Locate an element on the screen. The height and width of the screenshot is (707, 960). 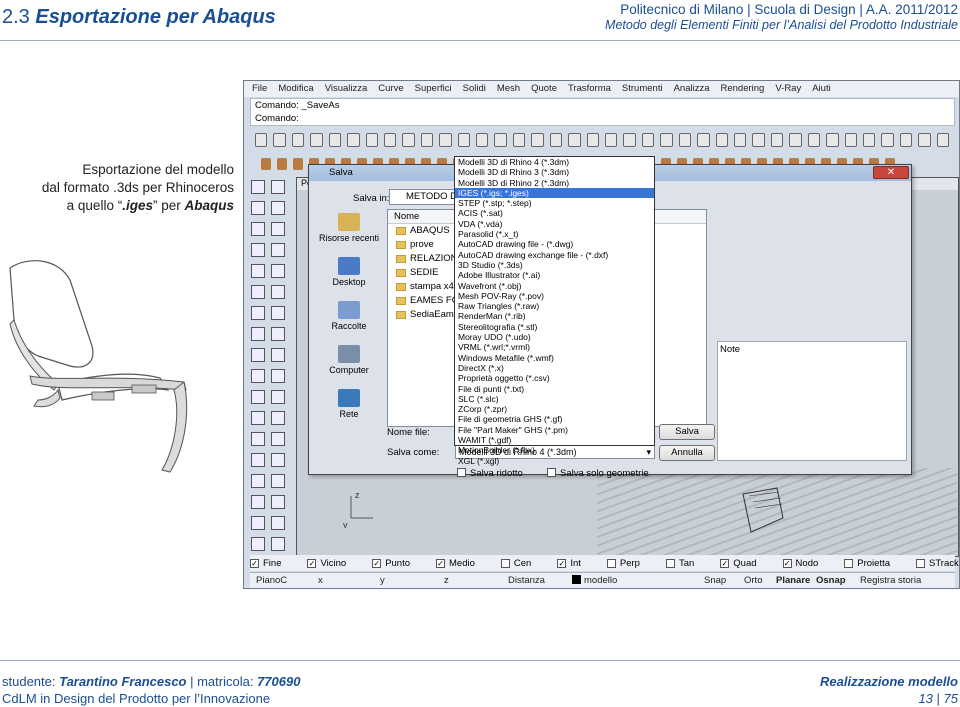
format-option: Wavefront (*.obj) is located at coordinates (554, 286).